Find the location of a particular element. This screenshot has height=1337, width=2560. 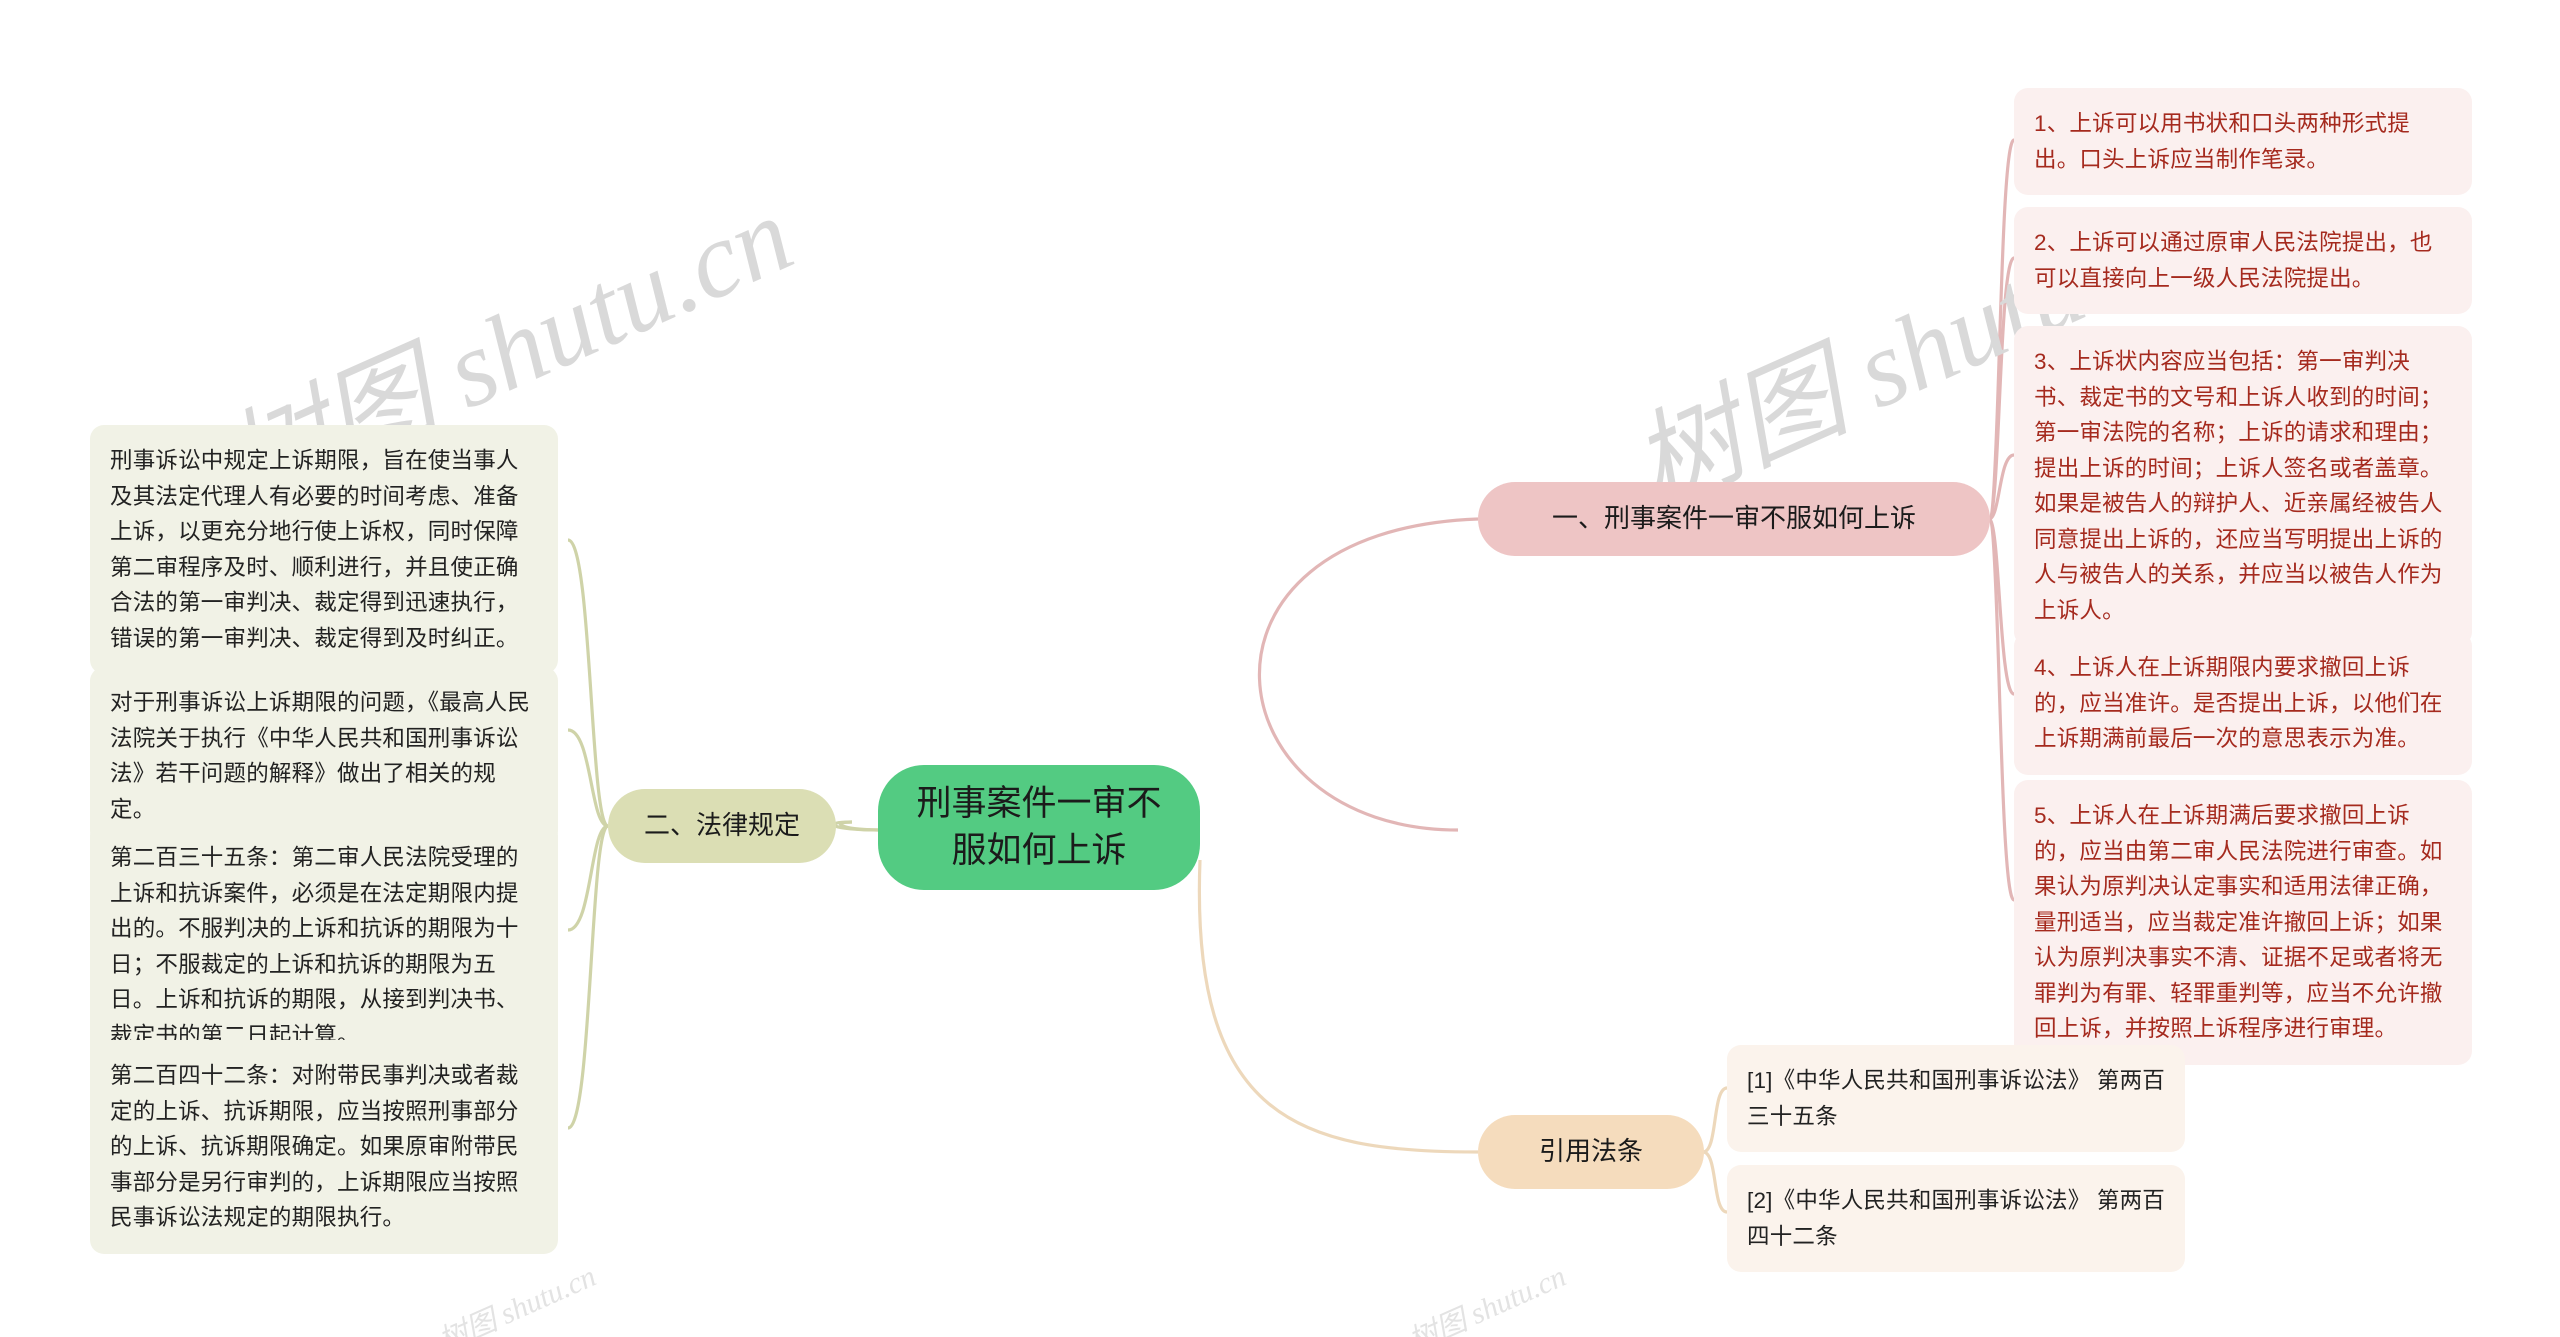

link-root-to-citations is located at coordinates (1338, 1006).